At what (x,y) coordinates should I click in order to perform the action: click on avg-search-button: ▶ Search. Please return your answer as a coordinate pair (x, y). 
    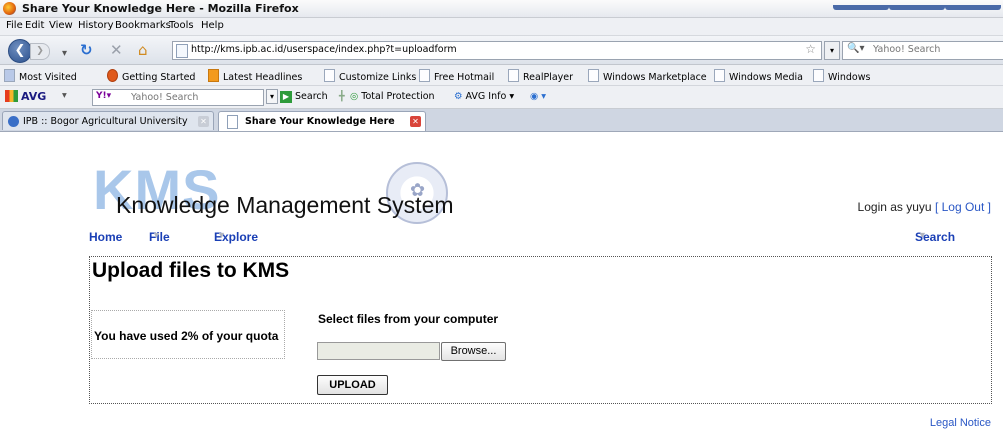
    Looking at the image, I should click on (304, 97).